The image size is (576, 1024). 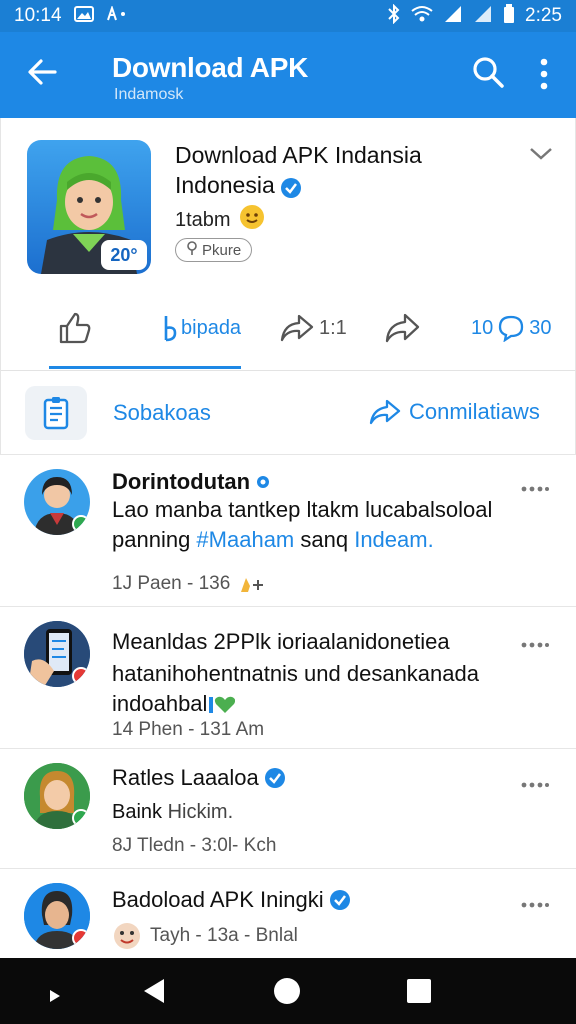 What do you see at coordinates (89, 207) in the screenshot?
I see `app-icon: 20°` at bounding box center [89, 207].